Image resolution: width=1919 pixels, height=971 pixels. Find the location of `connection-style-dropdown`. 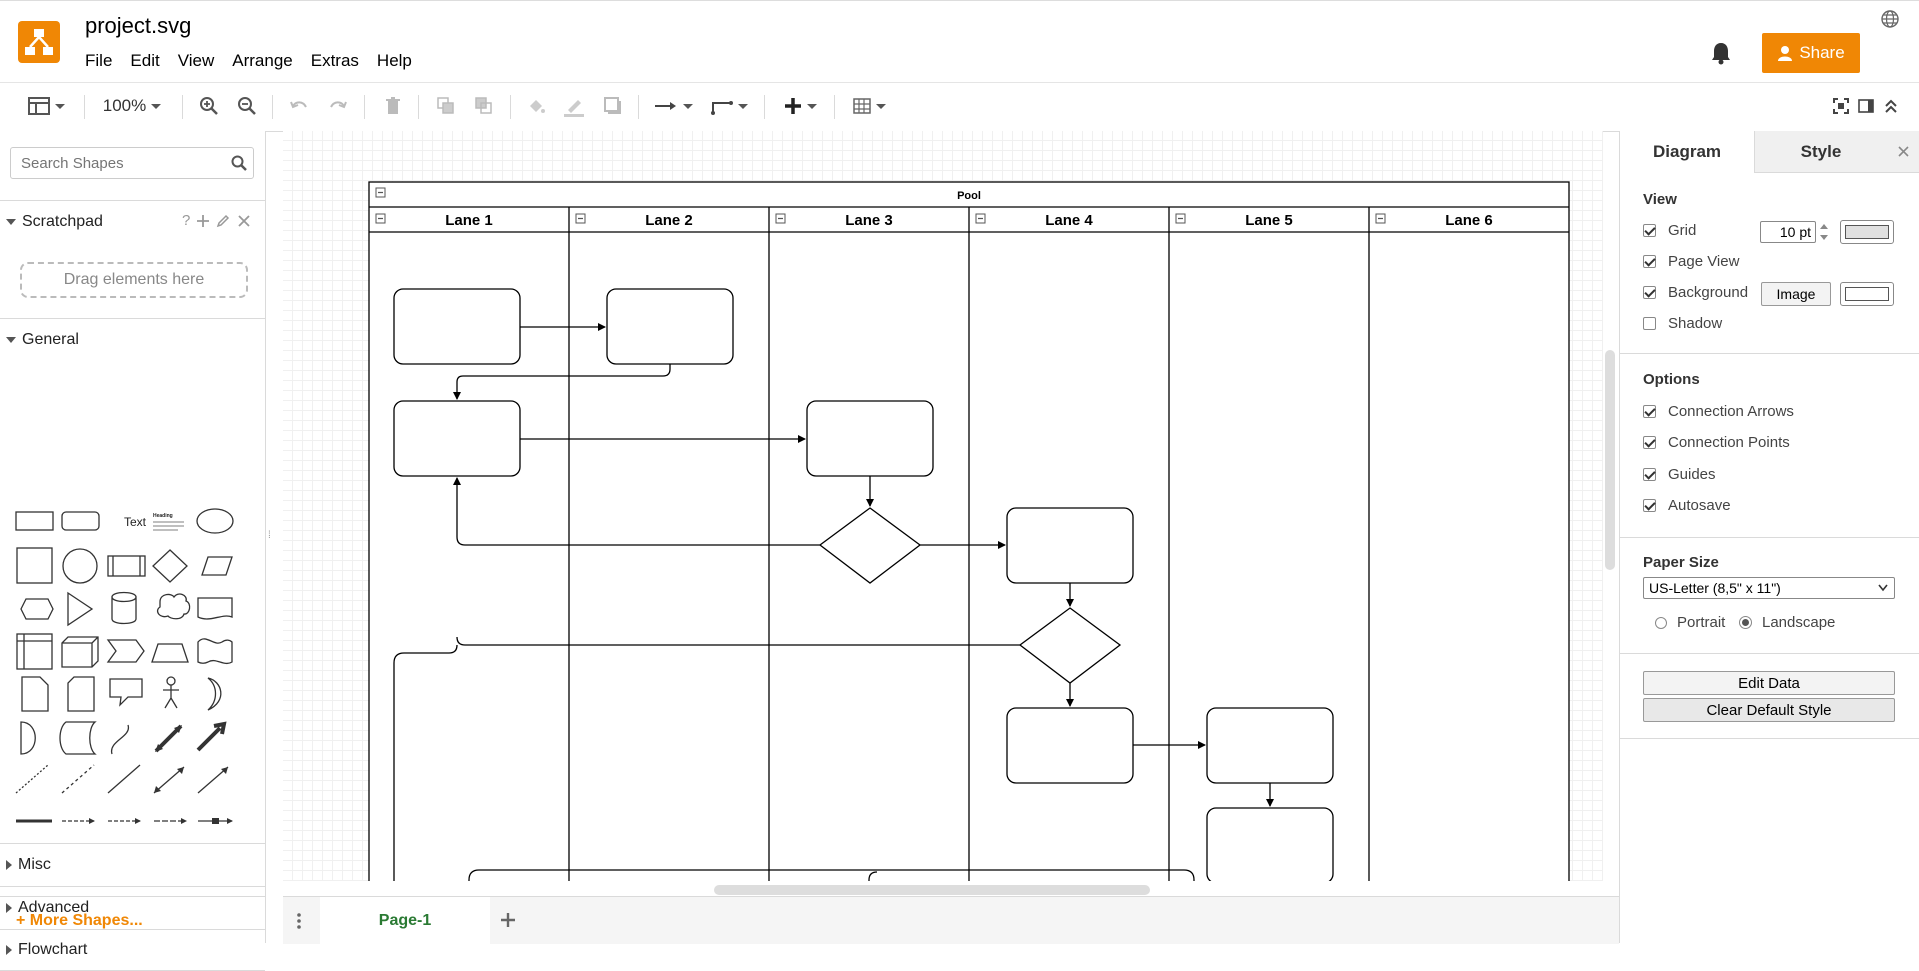

connection-style-dropdown is located at coordinates (673, 106).